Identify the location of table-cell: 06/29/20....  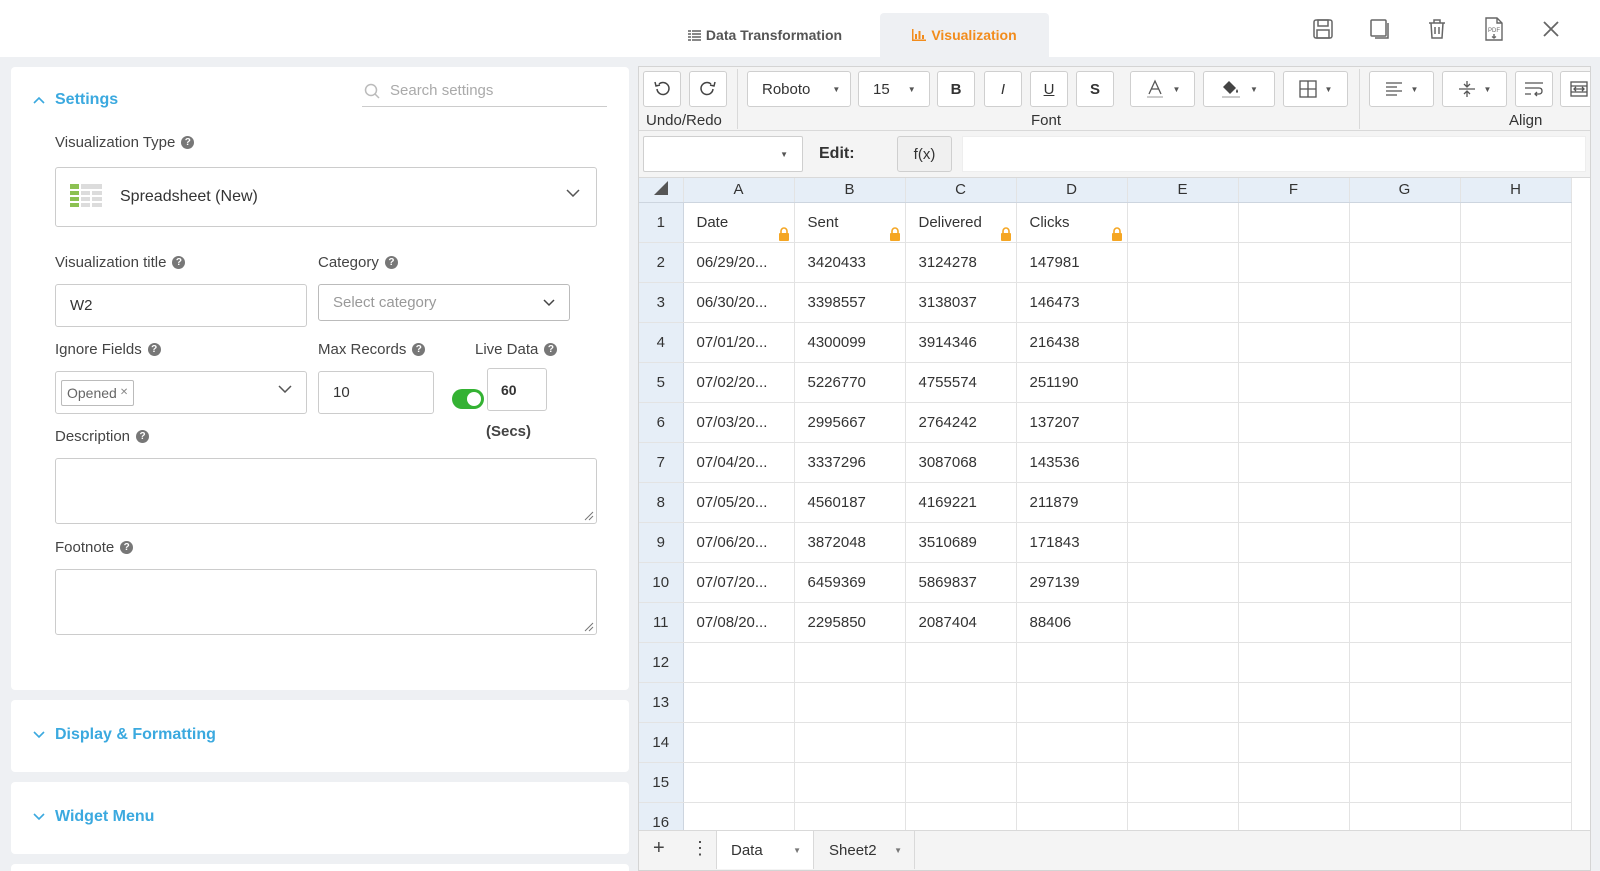
(739, 262).